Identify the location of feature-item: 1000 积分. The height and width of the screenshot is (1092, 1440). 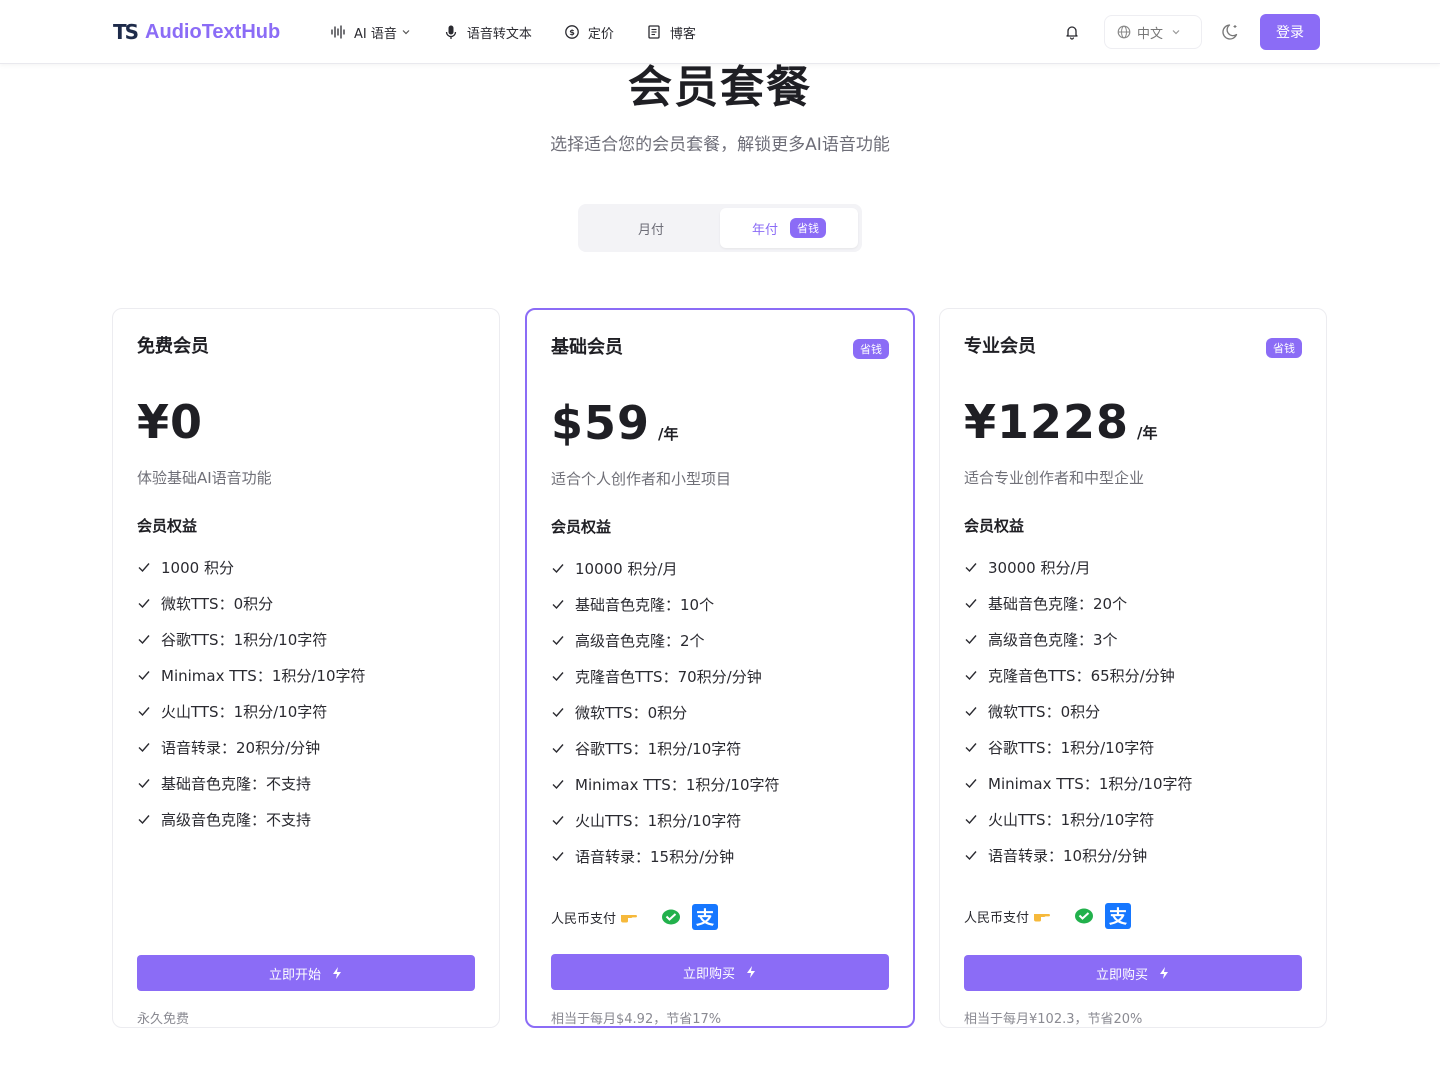
(251, 567).